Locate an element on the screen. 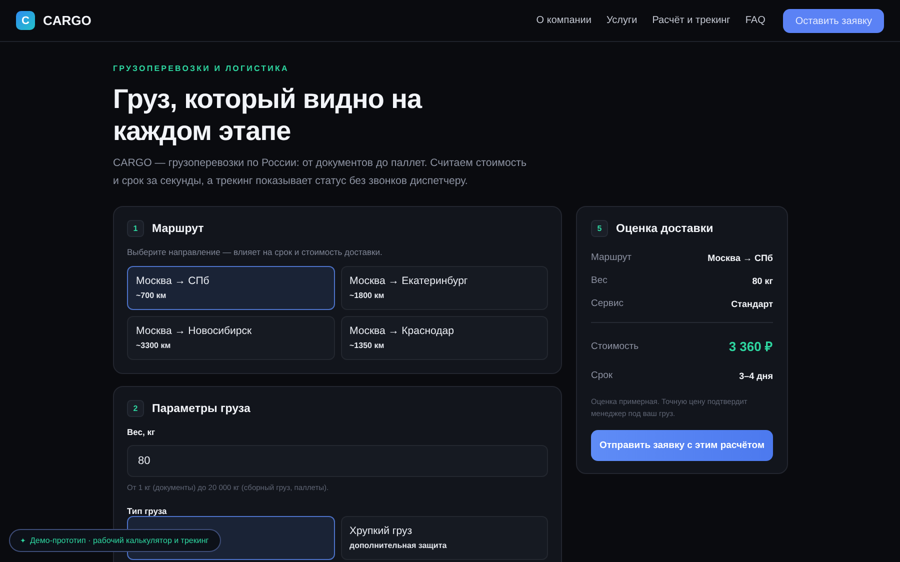 The height and width of the screenshot is (562, 900). step-number: 5 is located at coordinates (599, 228).